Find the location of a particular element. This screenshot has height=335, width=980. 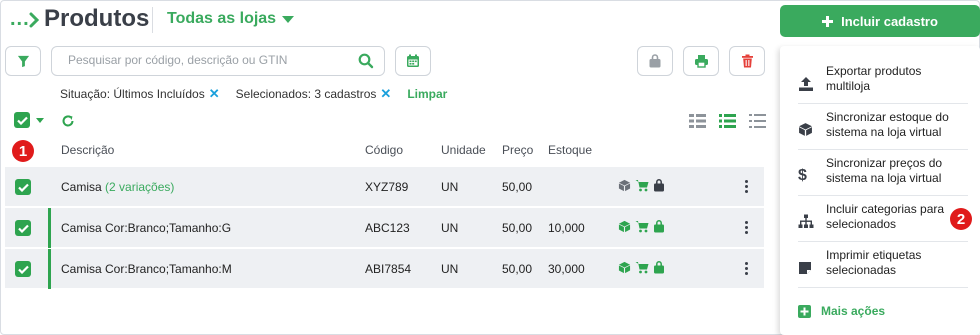

row-code: ABC123 is located at coordinates (387, 228).